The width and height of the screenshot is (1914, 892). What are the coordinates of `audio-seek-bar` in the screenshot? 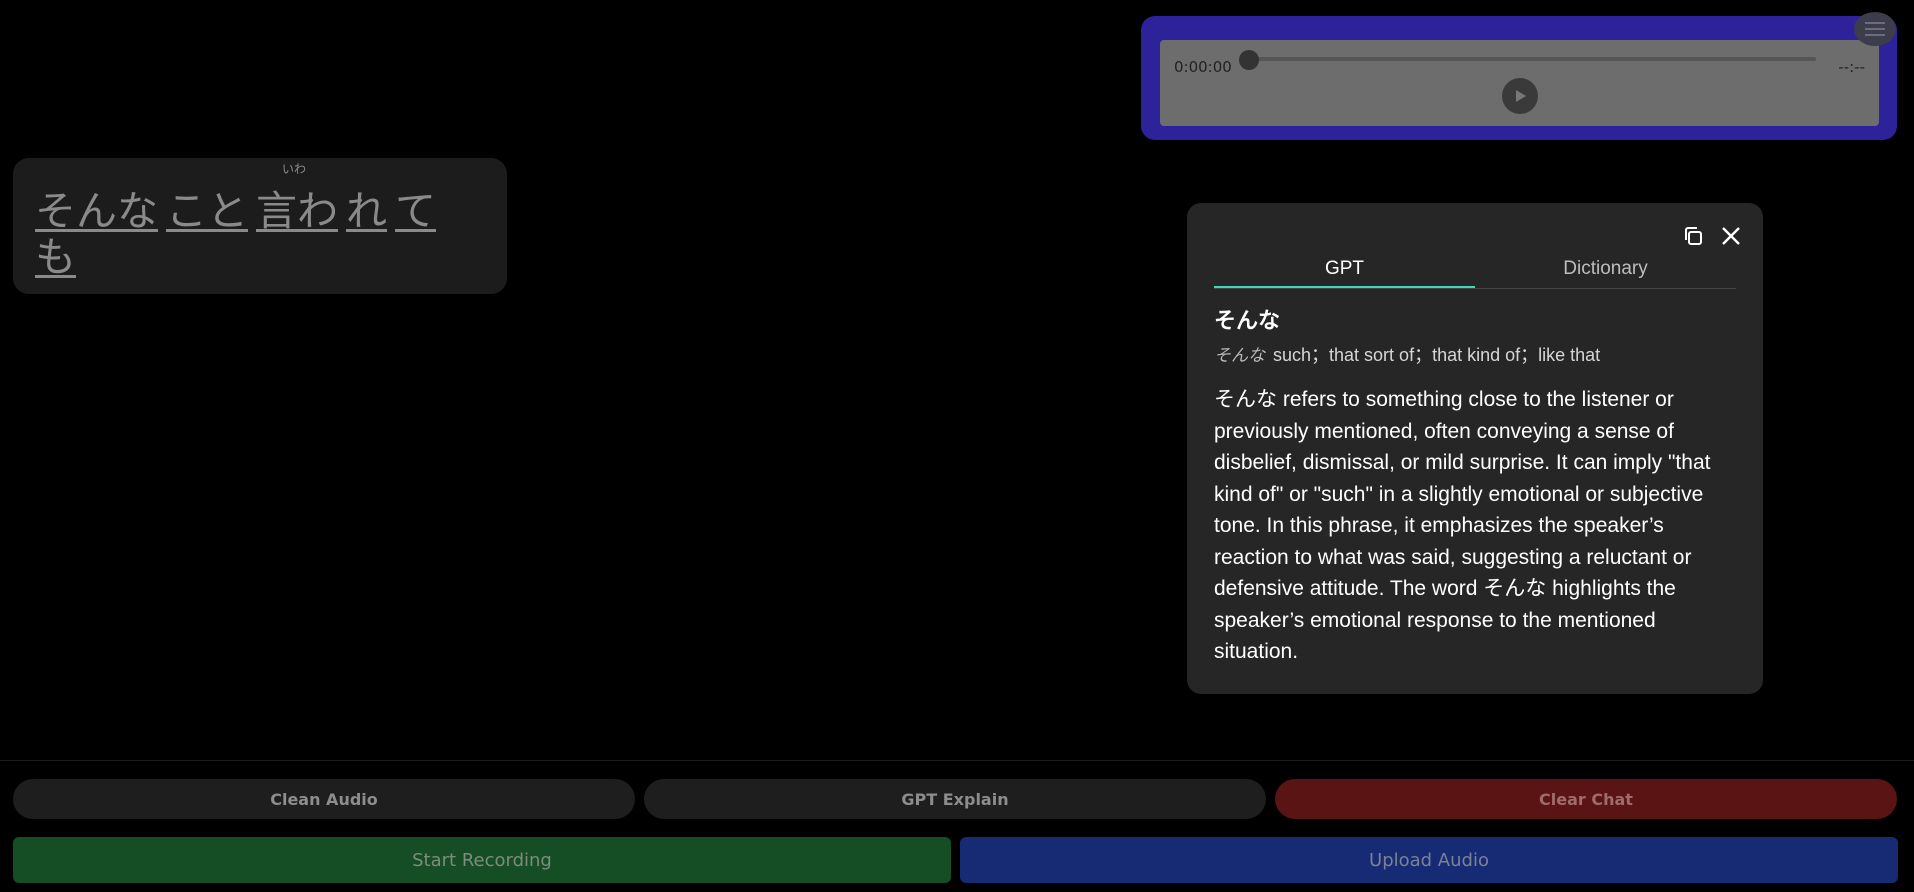 It's located at (1531, 59).